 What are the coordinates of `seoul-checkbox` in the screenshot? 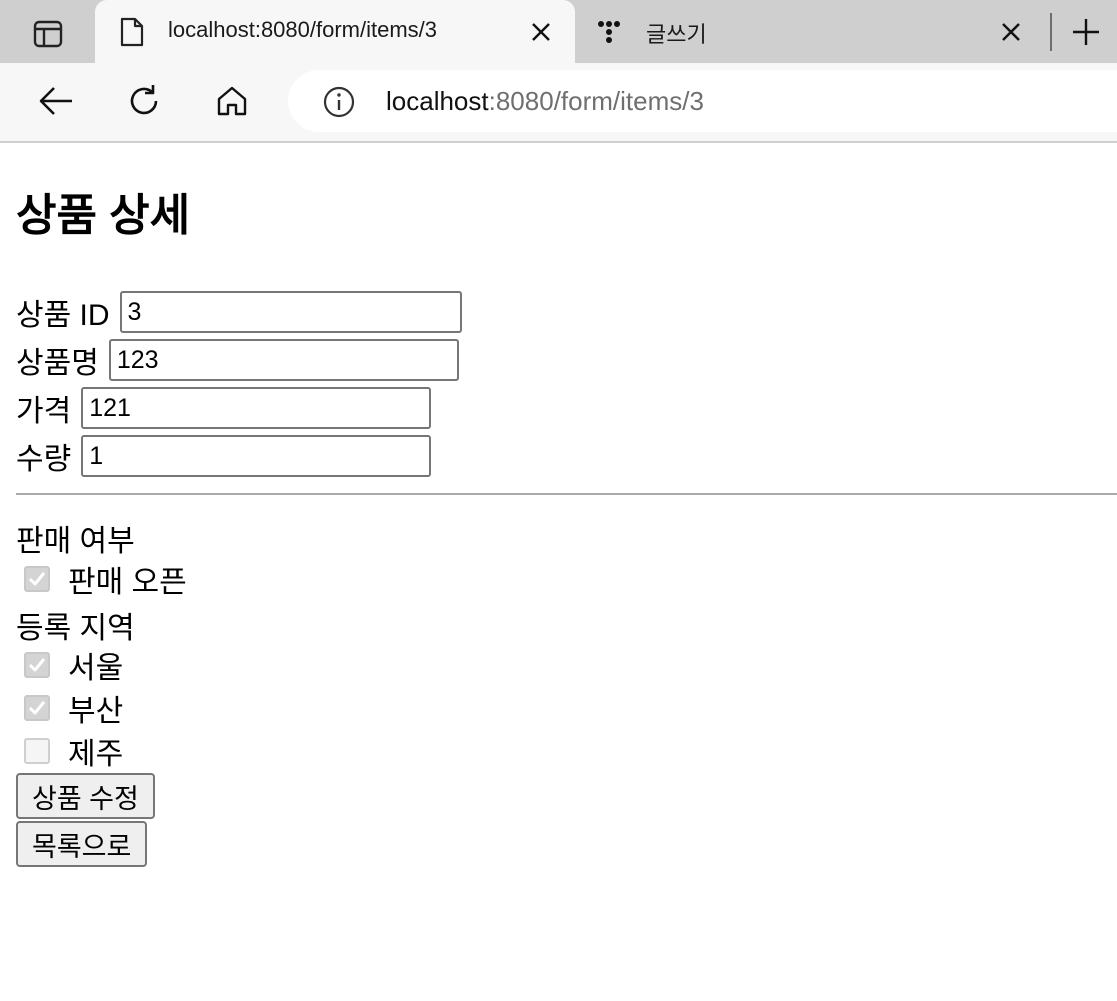 It's located at (37, 665).